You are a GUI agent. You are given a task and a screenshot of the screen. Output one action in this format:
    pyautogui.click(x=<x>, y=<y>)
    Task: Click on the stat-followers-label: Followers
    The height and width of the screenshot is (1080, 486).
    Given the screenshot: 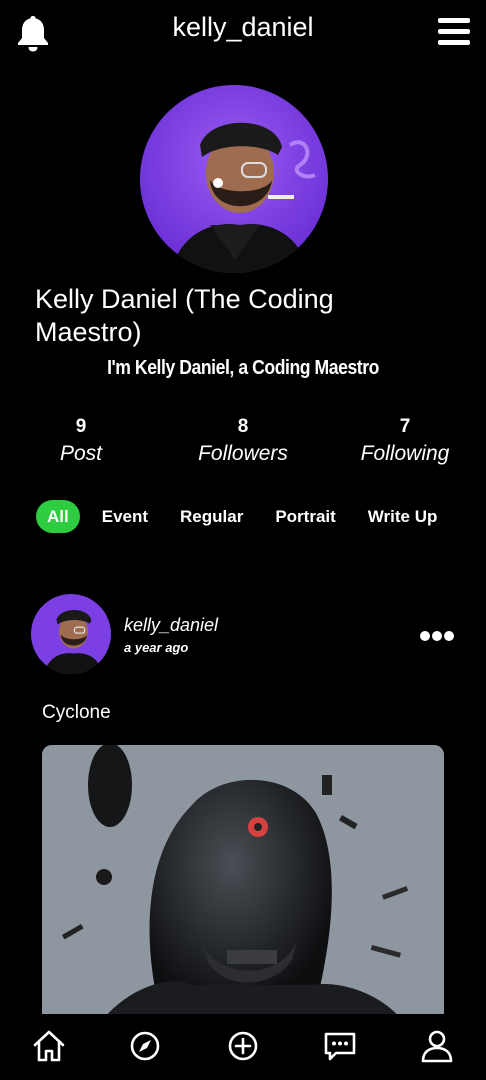 What is the action you would take?
    pyautogui.click(x=243, y=453)
    